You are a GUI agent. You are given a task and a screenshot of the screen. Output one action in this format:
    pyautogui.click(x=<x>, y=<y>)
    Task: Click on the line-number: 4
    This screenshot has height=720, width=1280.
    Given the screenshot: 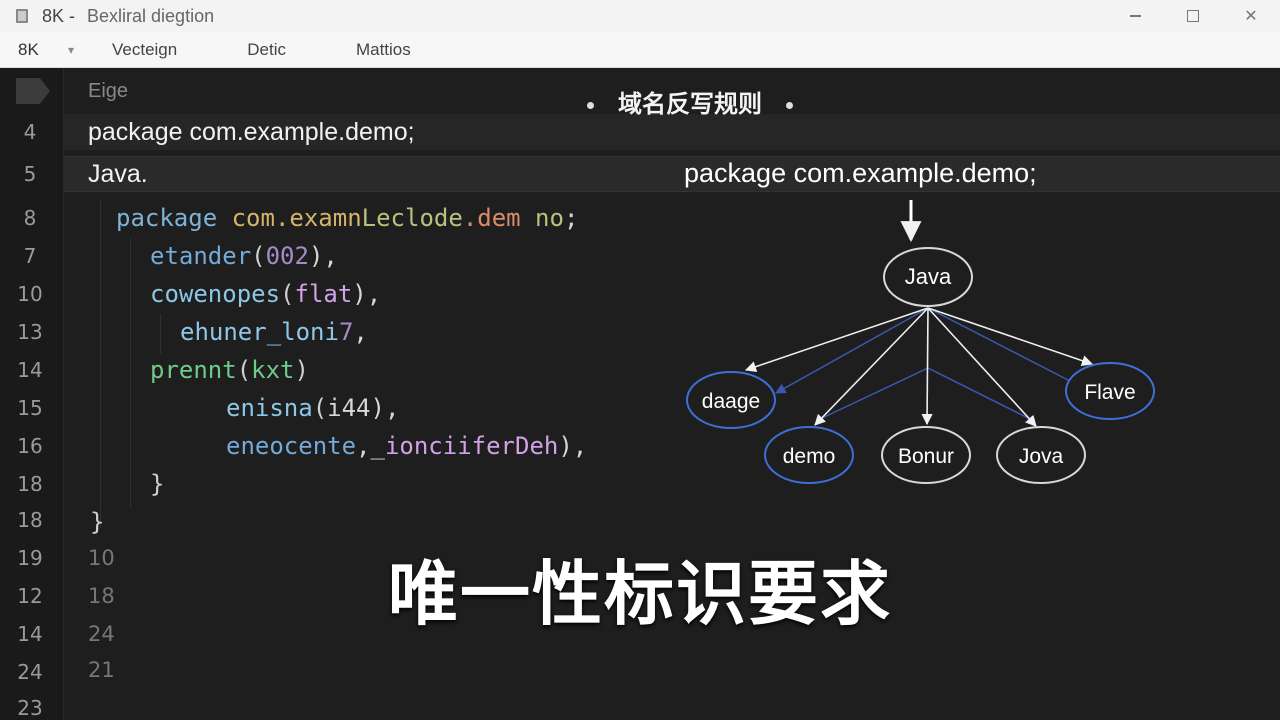 What is the action you would take?
    pyautogui.click(x=30, y=132)
    